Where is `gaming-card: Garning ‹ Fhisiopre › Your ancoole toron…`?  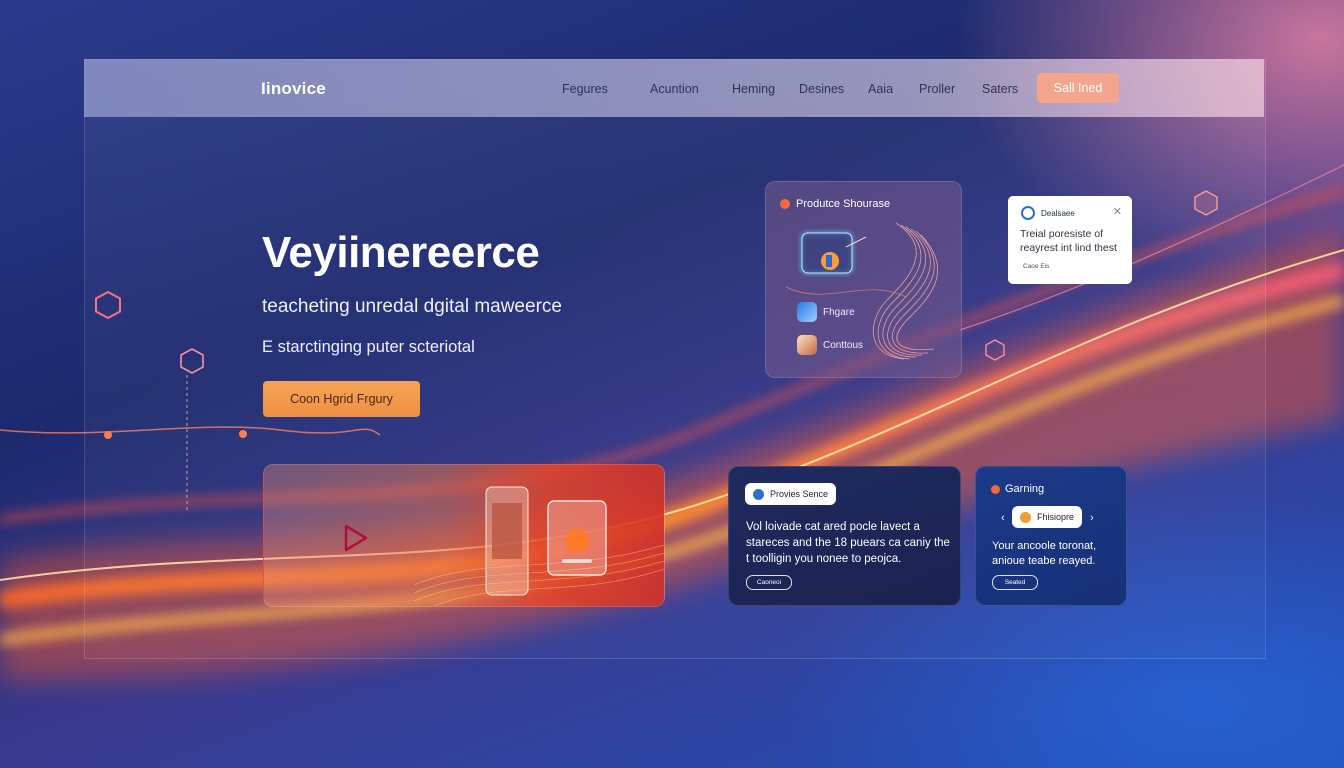 gaming-card: Garning ‹ Fhisiopre › Your ancoole toron… is located at coordinates (1051, 536).